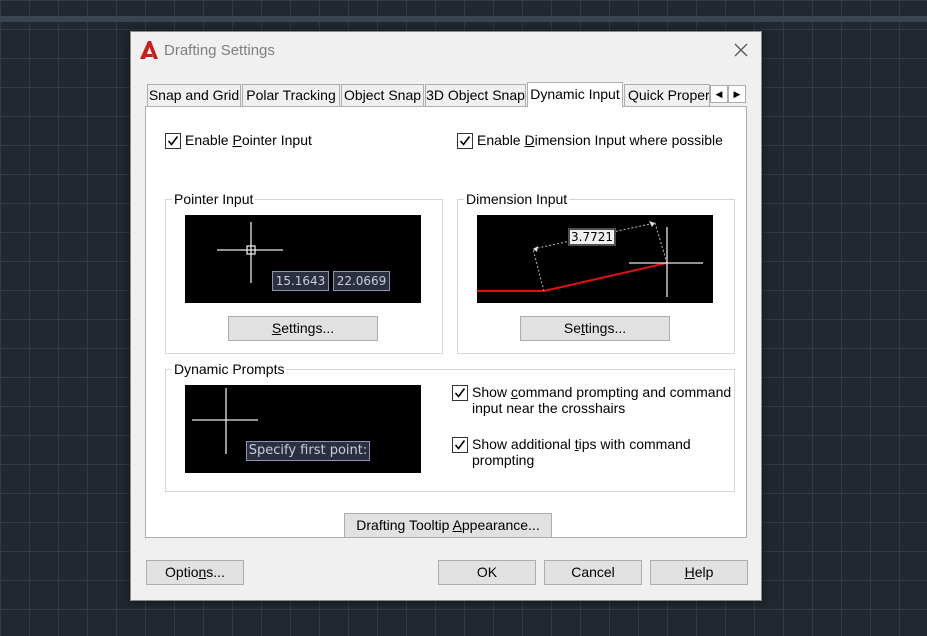 This screenshot has height=636, width=927. Describe the element at coordinates (361, 281) in the screenshot. I see `pointer-coord-y: 22.0669` at that location.